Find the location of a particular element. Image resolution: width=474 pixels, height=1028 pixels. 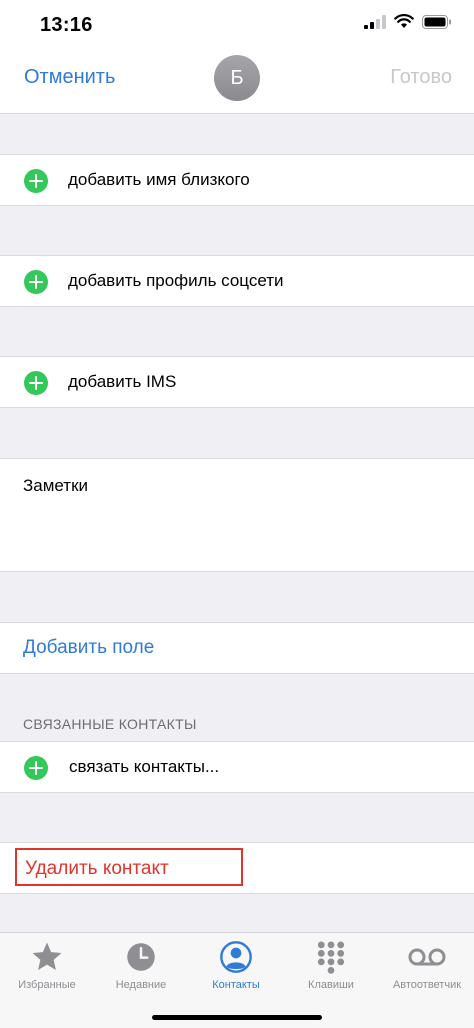

tab-label: Недавние is located at coordinates (141, 985).